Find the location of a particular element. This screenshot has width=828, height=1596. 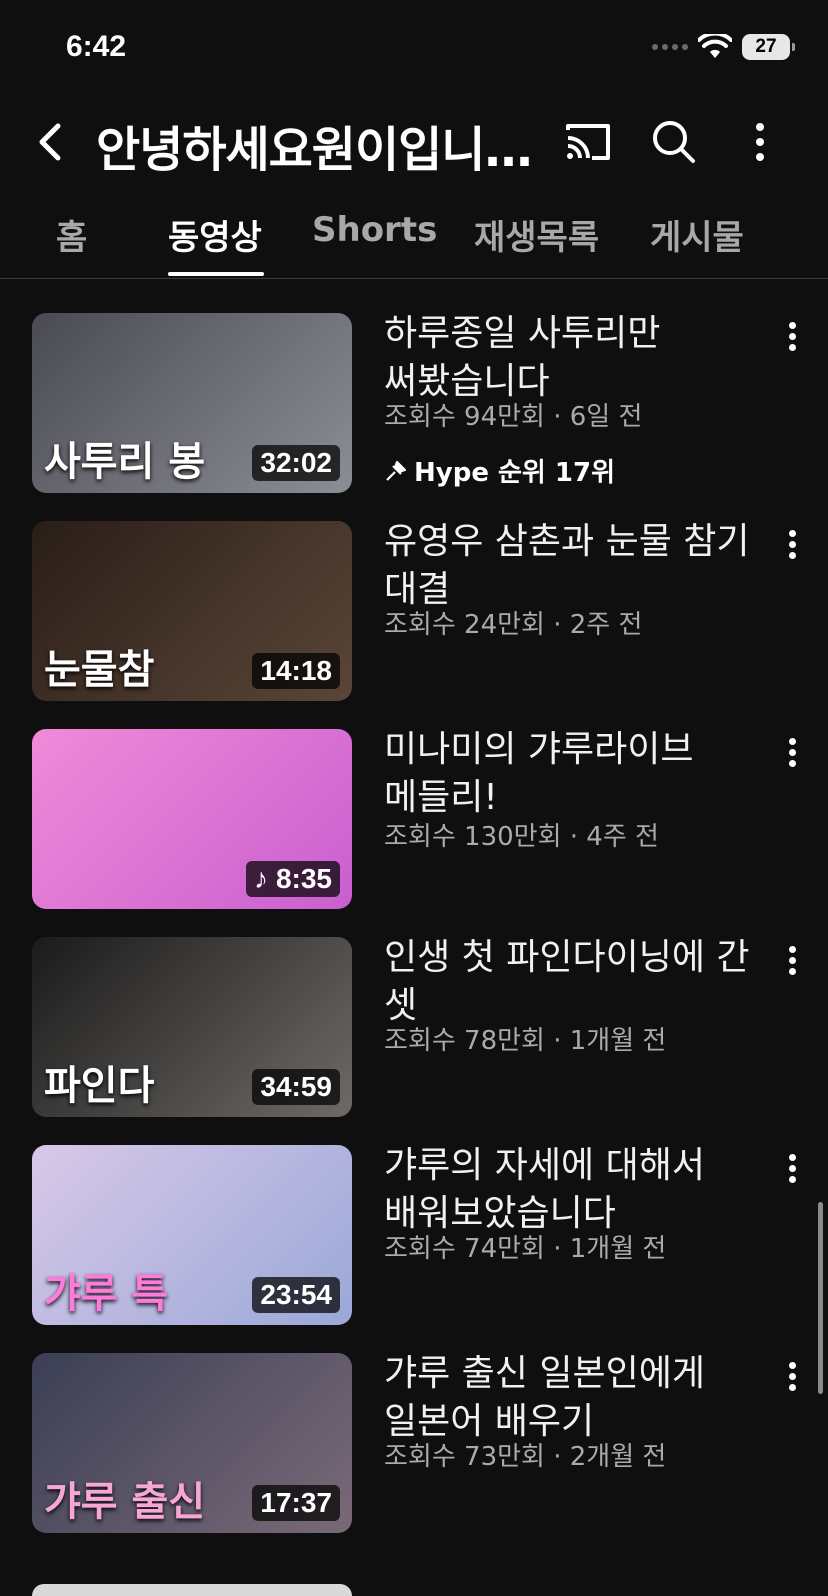

video-item: ♪ 8:35 미나미의 갸루라이브 메들리! 조회수 130만회 · 4주 전 is located at coordinates (414, 812).